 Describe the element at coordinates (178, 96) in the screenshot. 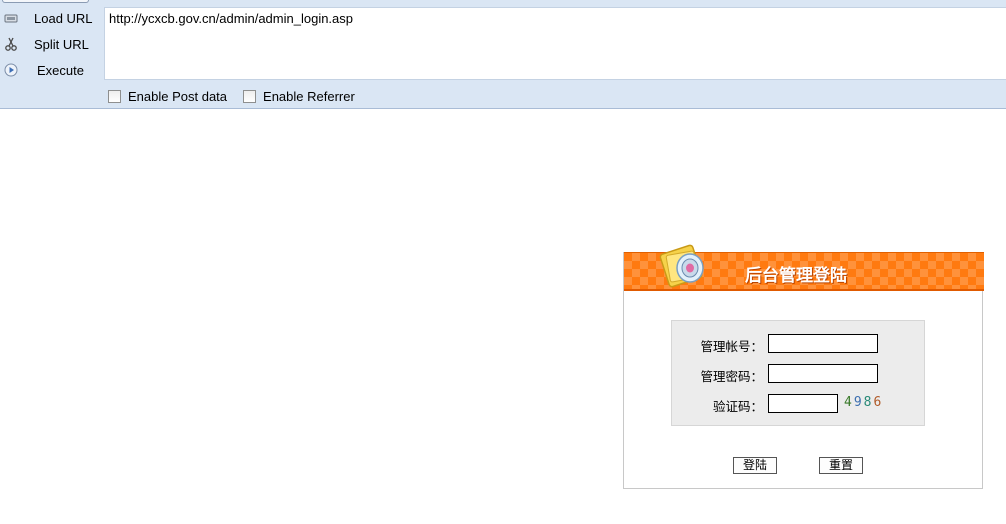

I see `enable-post-label: Enable Post data` at that location.